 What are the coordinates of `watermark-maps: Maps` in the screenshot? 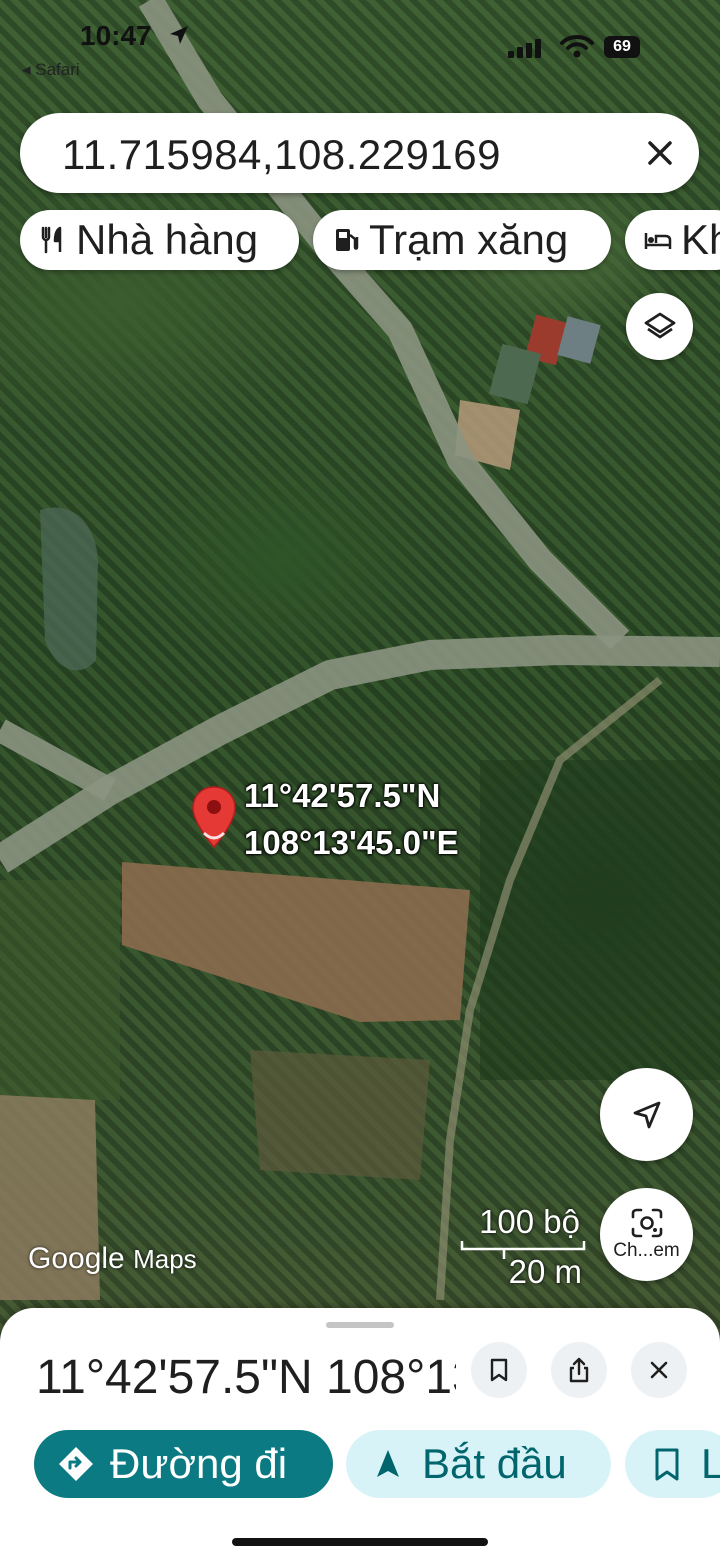 It's located at (165, 1259).